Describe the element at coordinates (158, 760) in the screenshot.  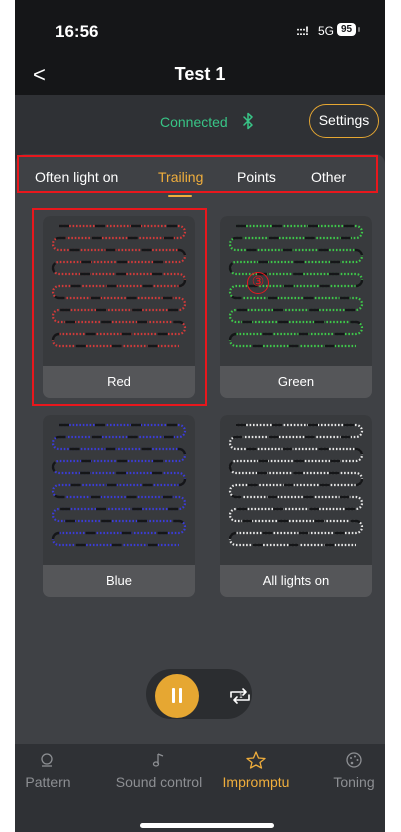
I see `music-note-icon` at that location.